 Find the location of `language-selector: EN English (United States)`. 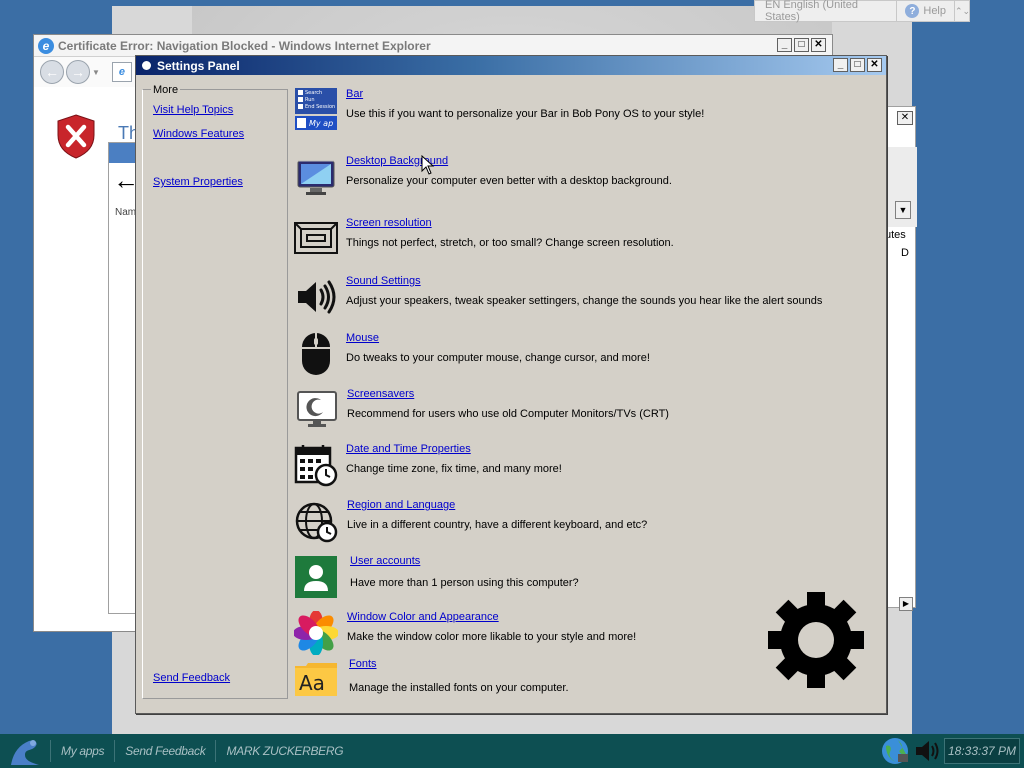

language-selector: EN English (United States) is located at coordinates (826, 11).